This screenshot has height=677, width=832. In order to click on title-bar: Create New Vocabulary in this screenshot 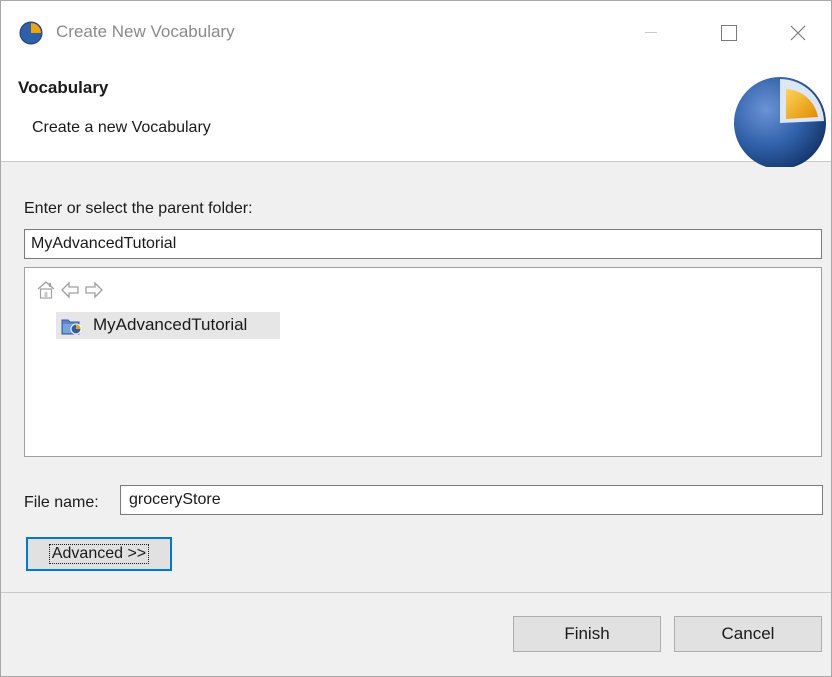, I will do `click(416, 32)`.